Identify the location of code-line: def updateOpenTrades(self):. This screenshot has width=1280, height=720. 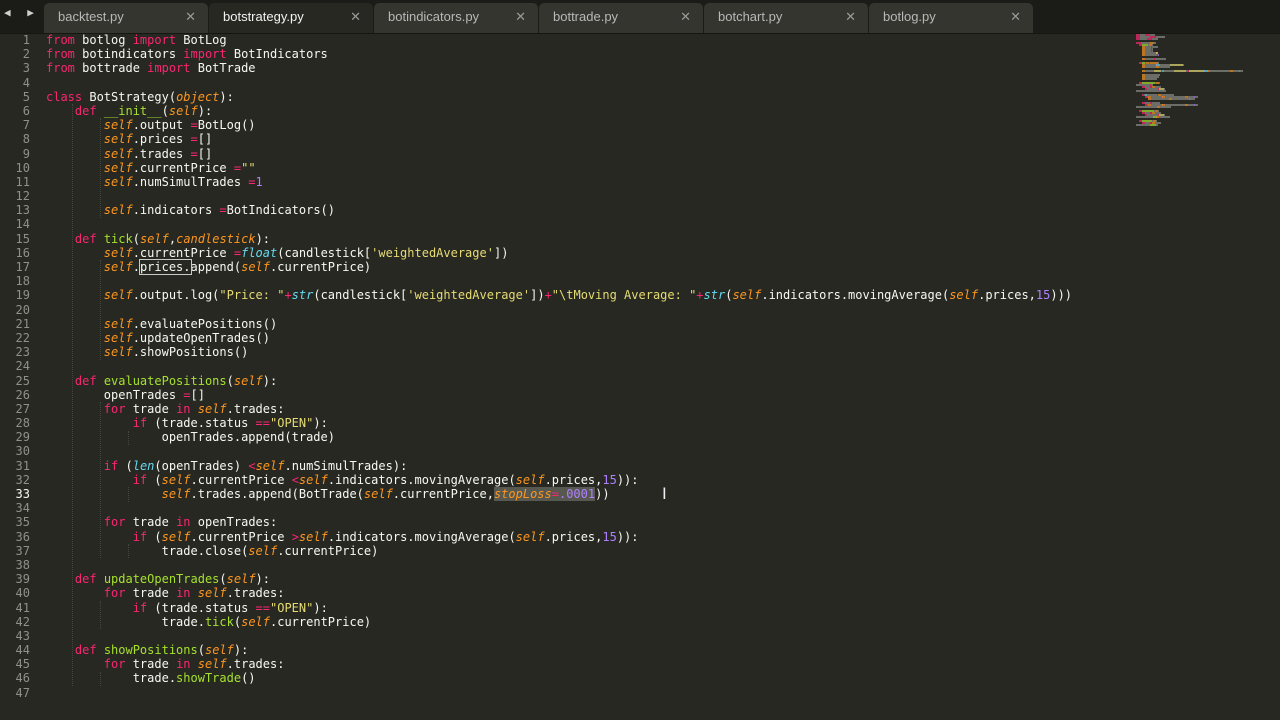
(559, 579).